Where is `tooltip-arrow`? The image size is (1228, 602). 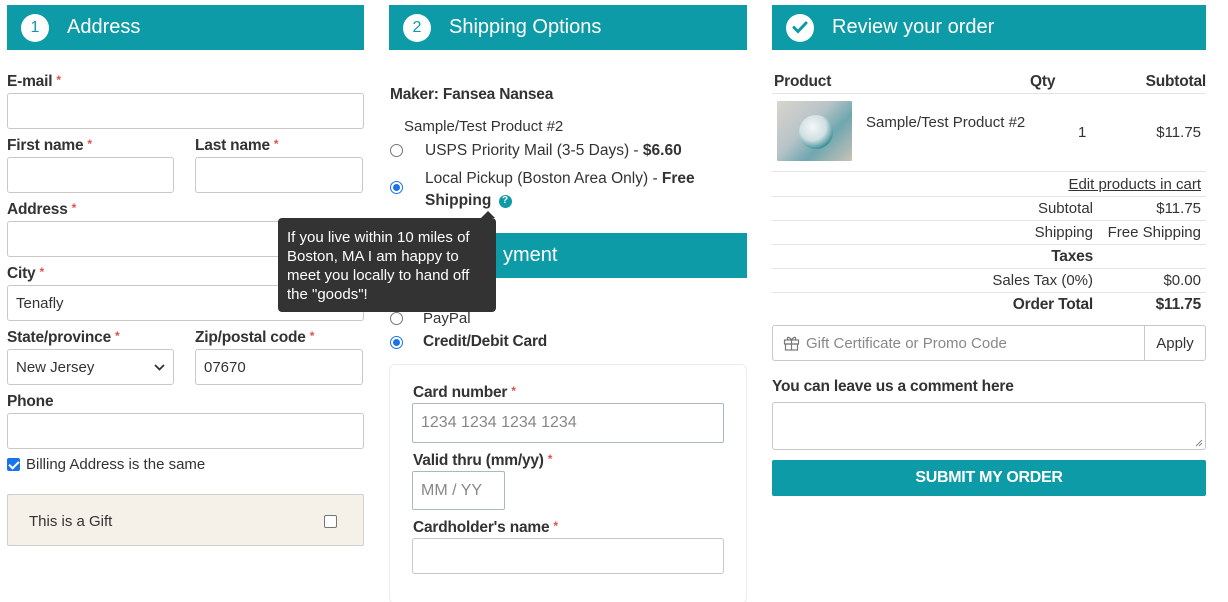
tooltip-arrow is located at coordinates (488, 214).